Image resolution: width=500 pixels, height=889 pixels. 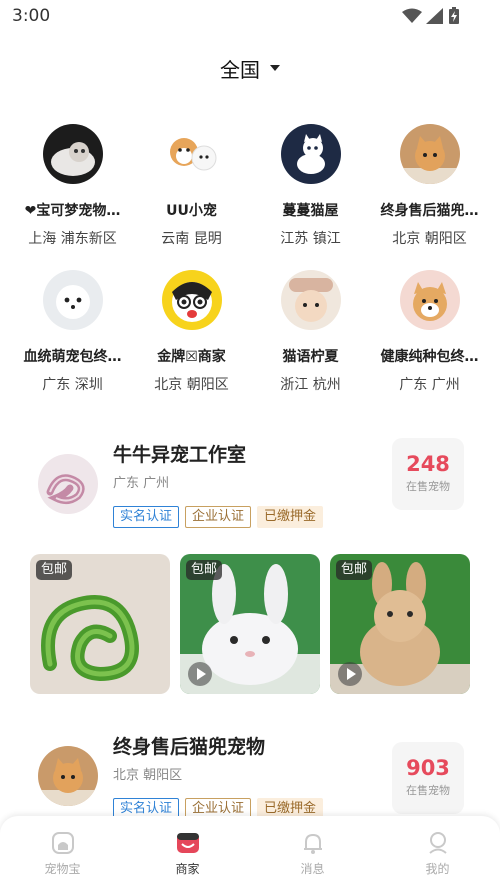 I want to click on shop-location: 广东 广州, so click(x=429, y=385).